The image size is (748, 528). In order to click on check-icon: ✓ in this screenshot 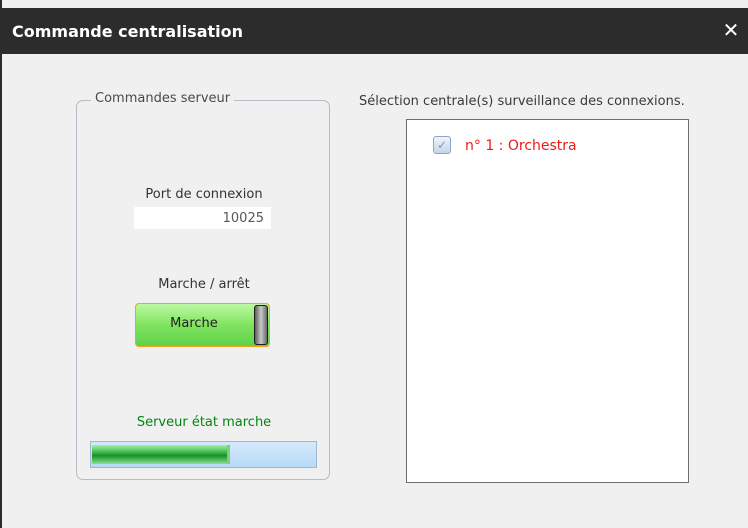, I will do `click(442, 145)`.